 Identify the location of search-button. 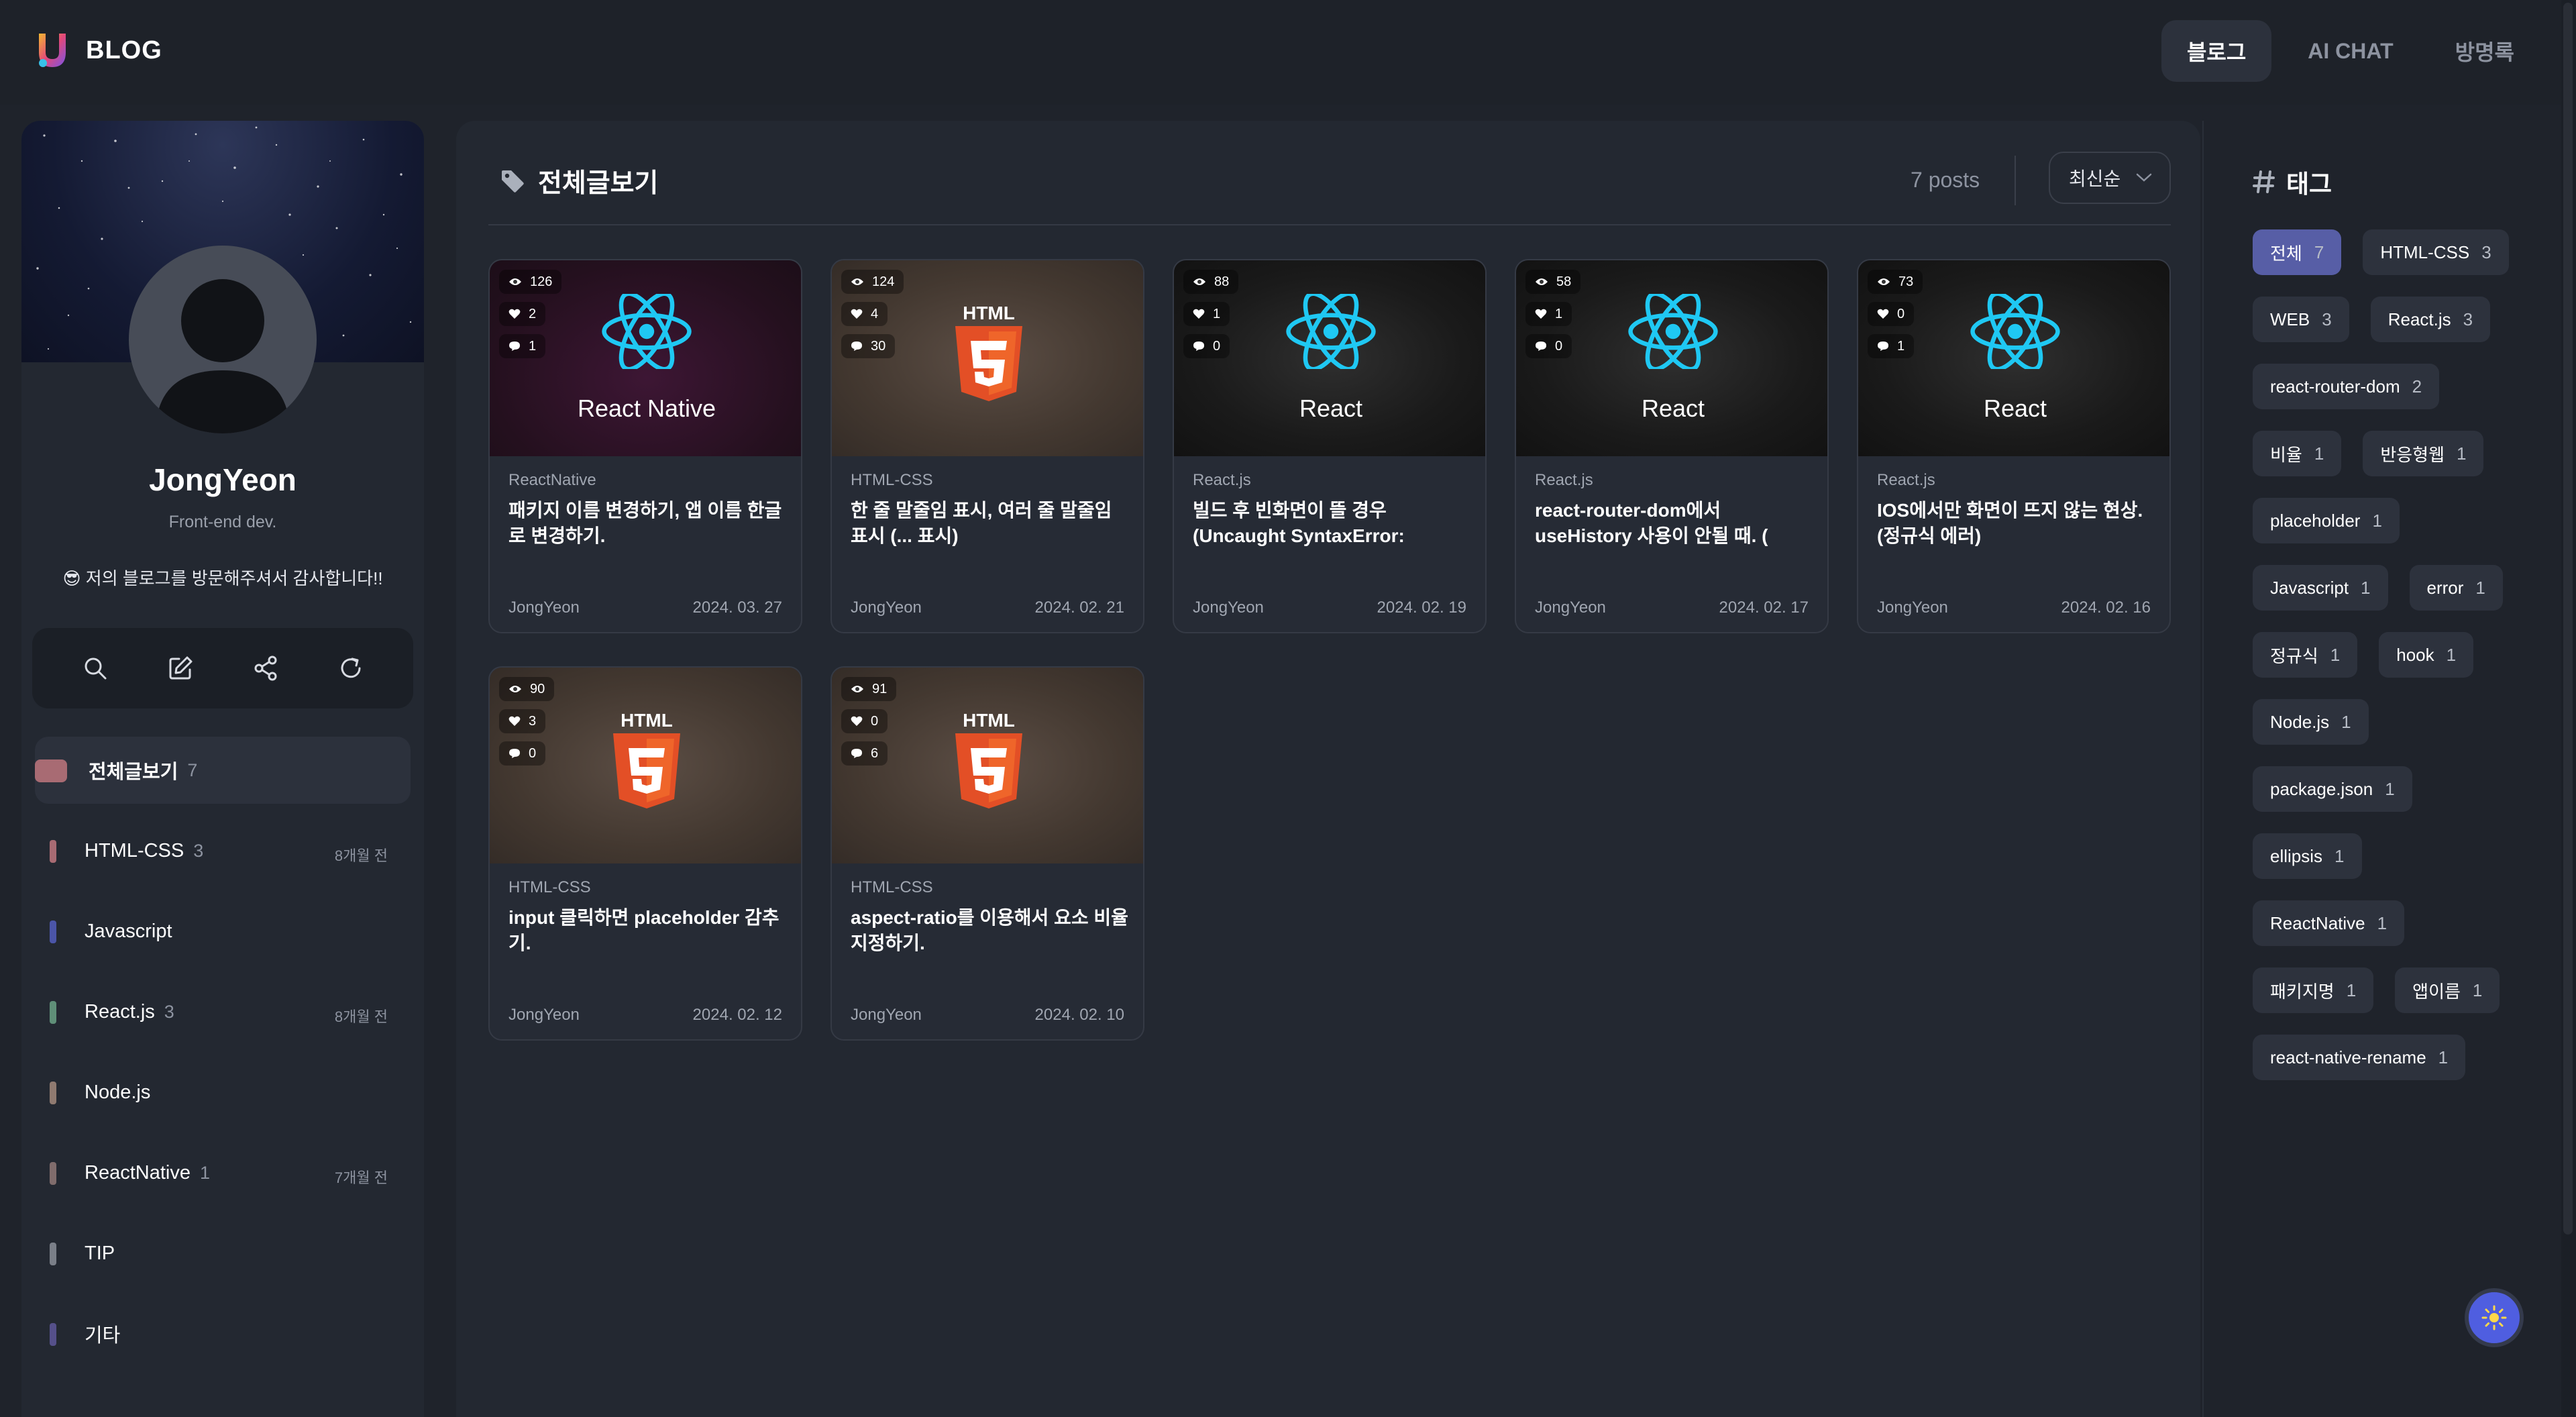
(95, 668).